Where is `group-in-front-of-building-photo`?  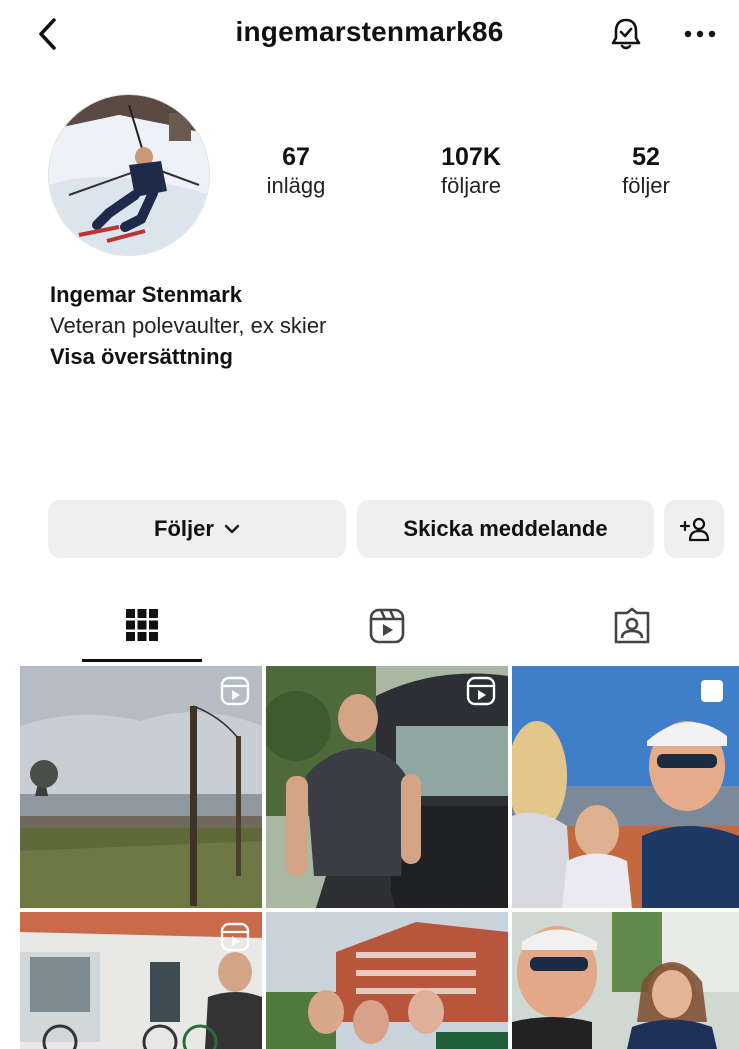
group-in-front-of-building-photo is located at coordinates (387, 980).